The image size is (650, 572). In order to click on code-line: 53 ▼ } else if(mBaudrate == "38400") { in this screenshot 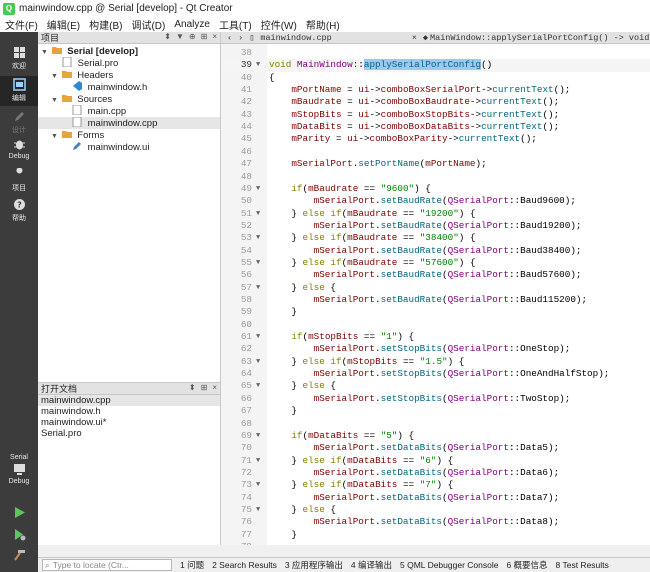, I will do `click(435, 238)`.